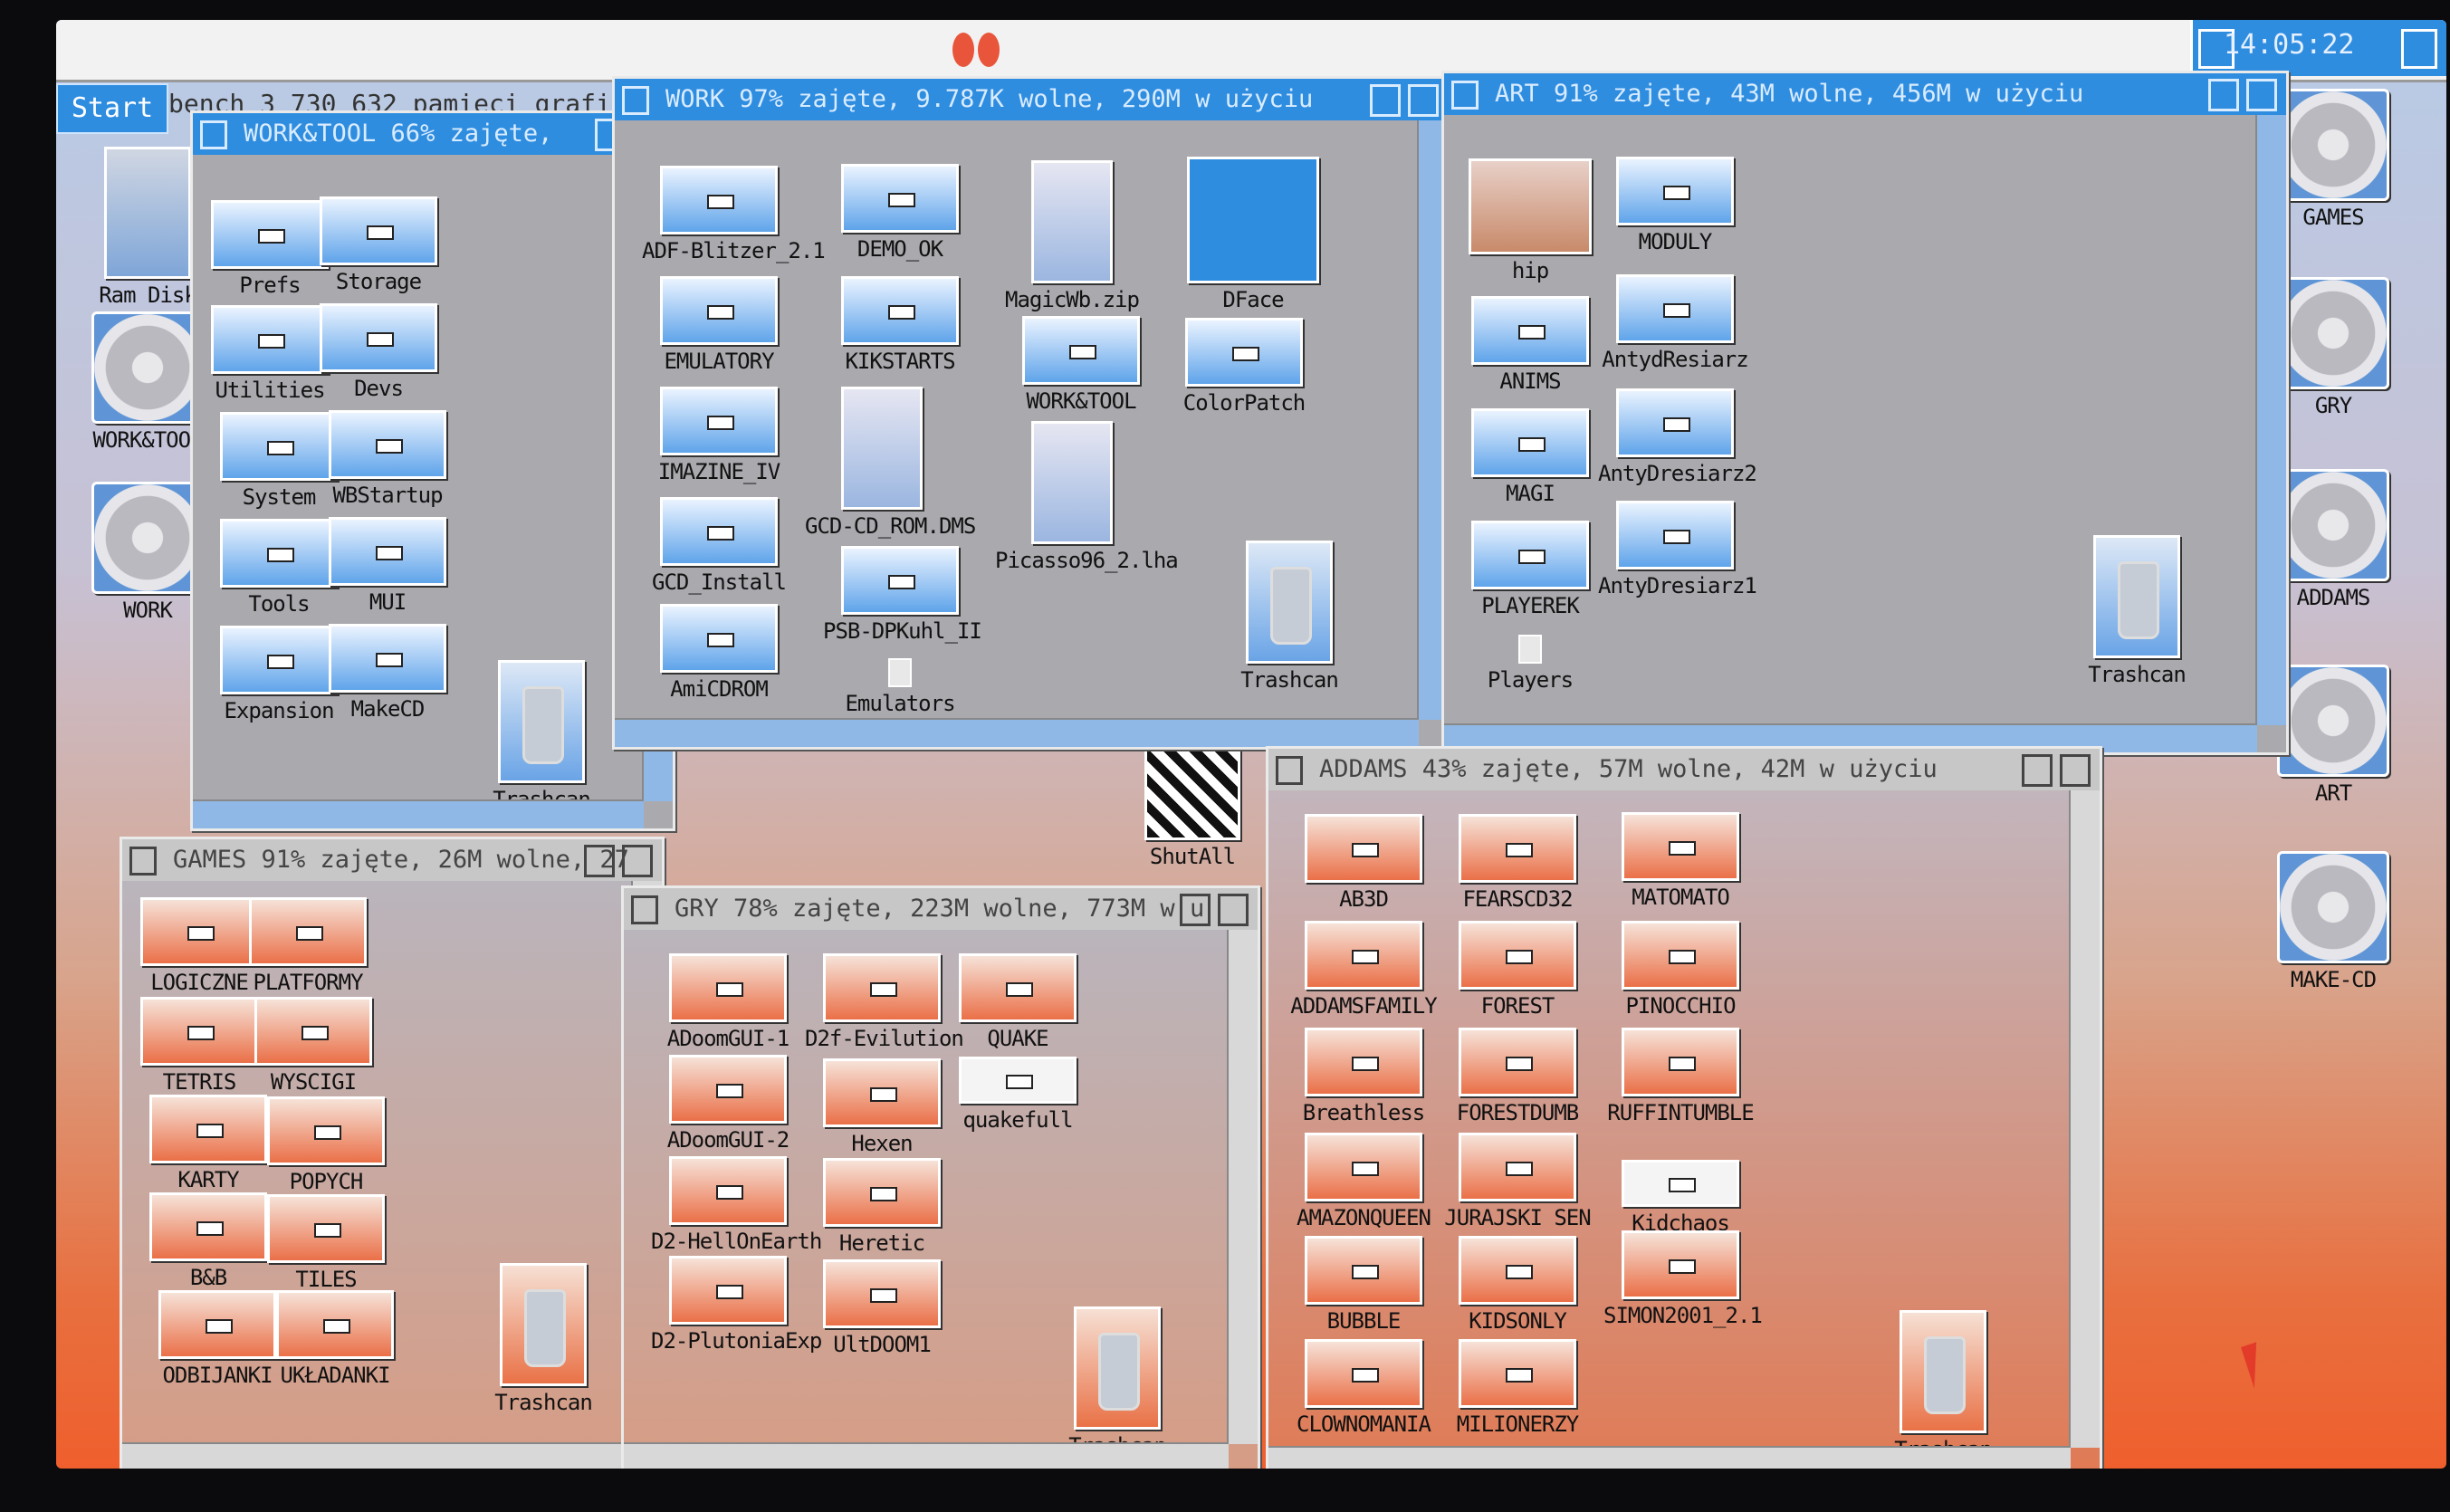 This screenshot has width=2450, height=1512. What do you see at coordinates (736, 1206) in the screenshot?
I see `icon-d2-hellonearth: D2-HellOnEarth` at bounding box center [736, 1206].